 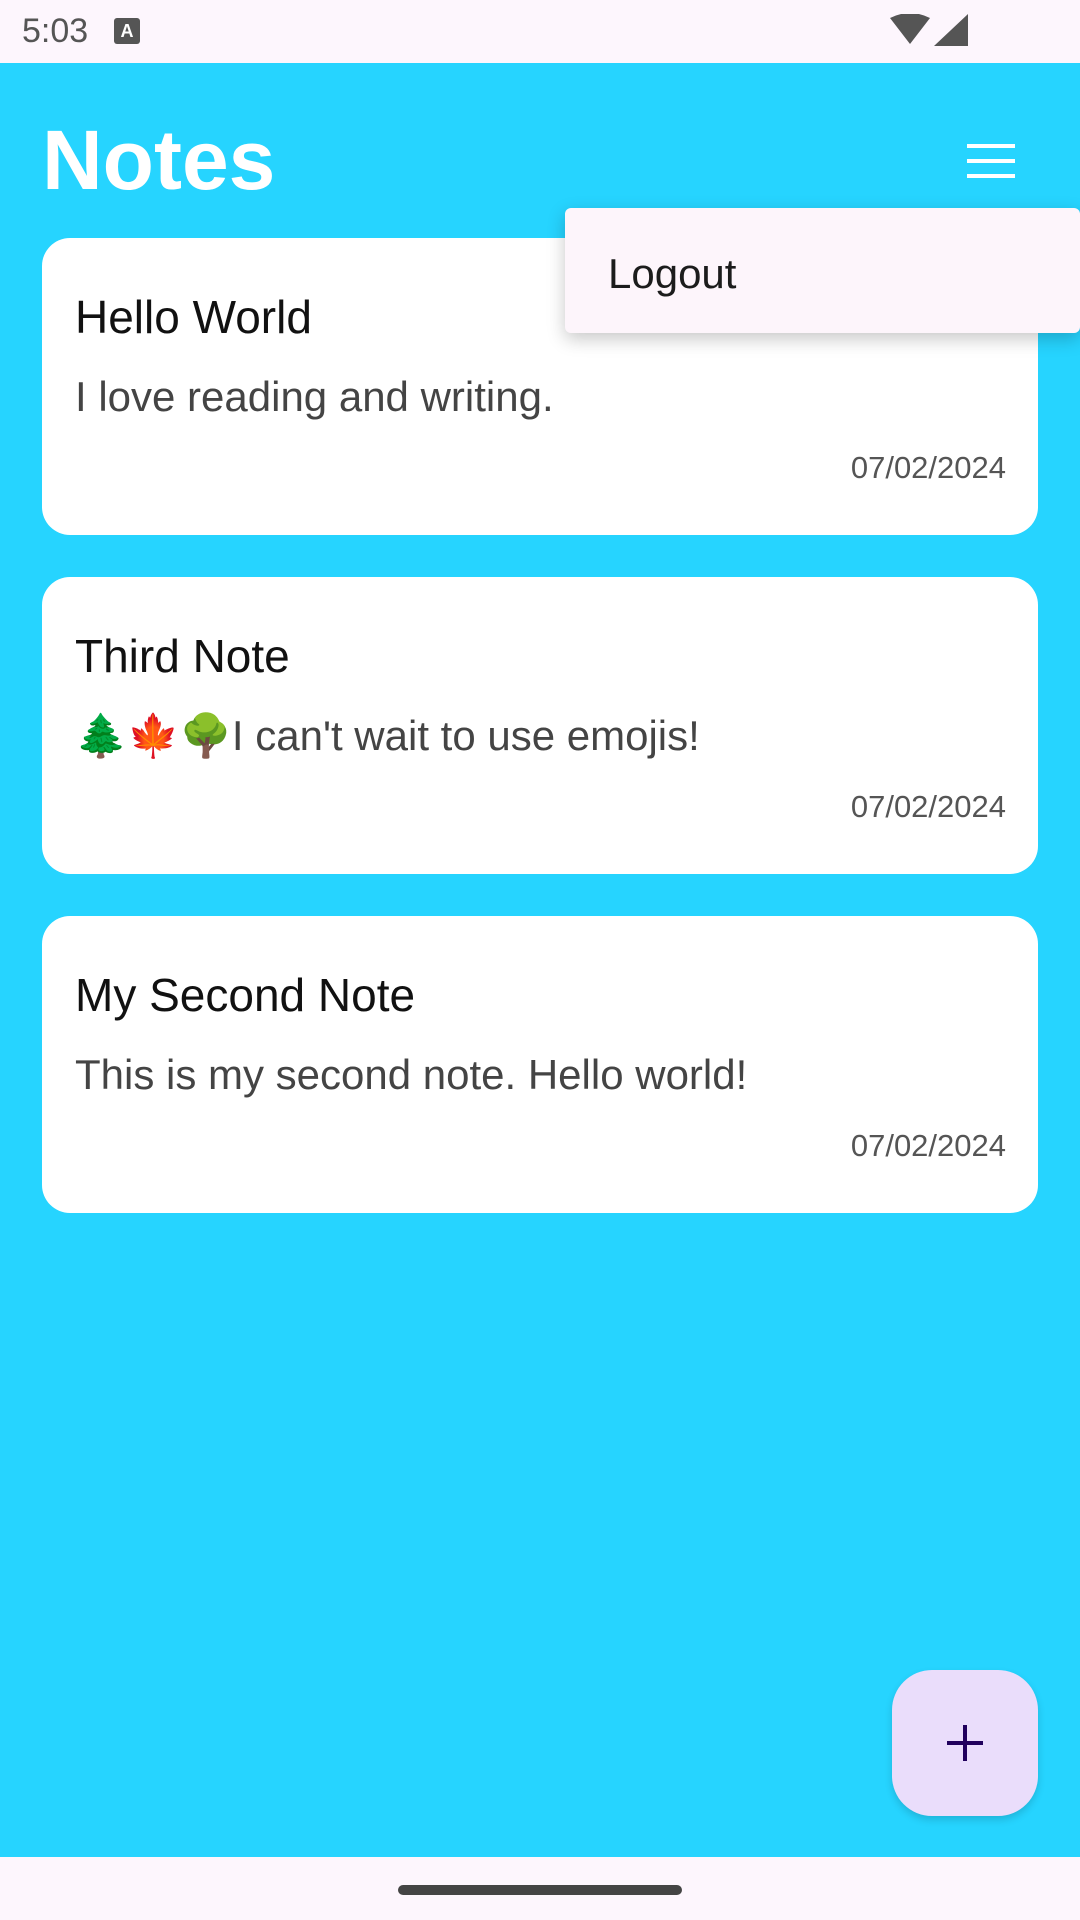 What do you see at coordinates (182, 656) in the screenshot?
I see `note-title: Third Note` at bounding box center [182, 656].